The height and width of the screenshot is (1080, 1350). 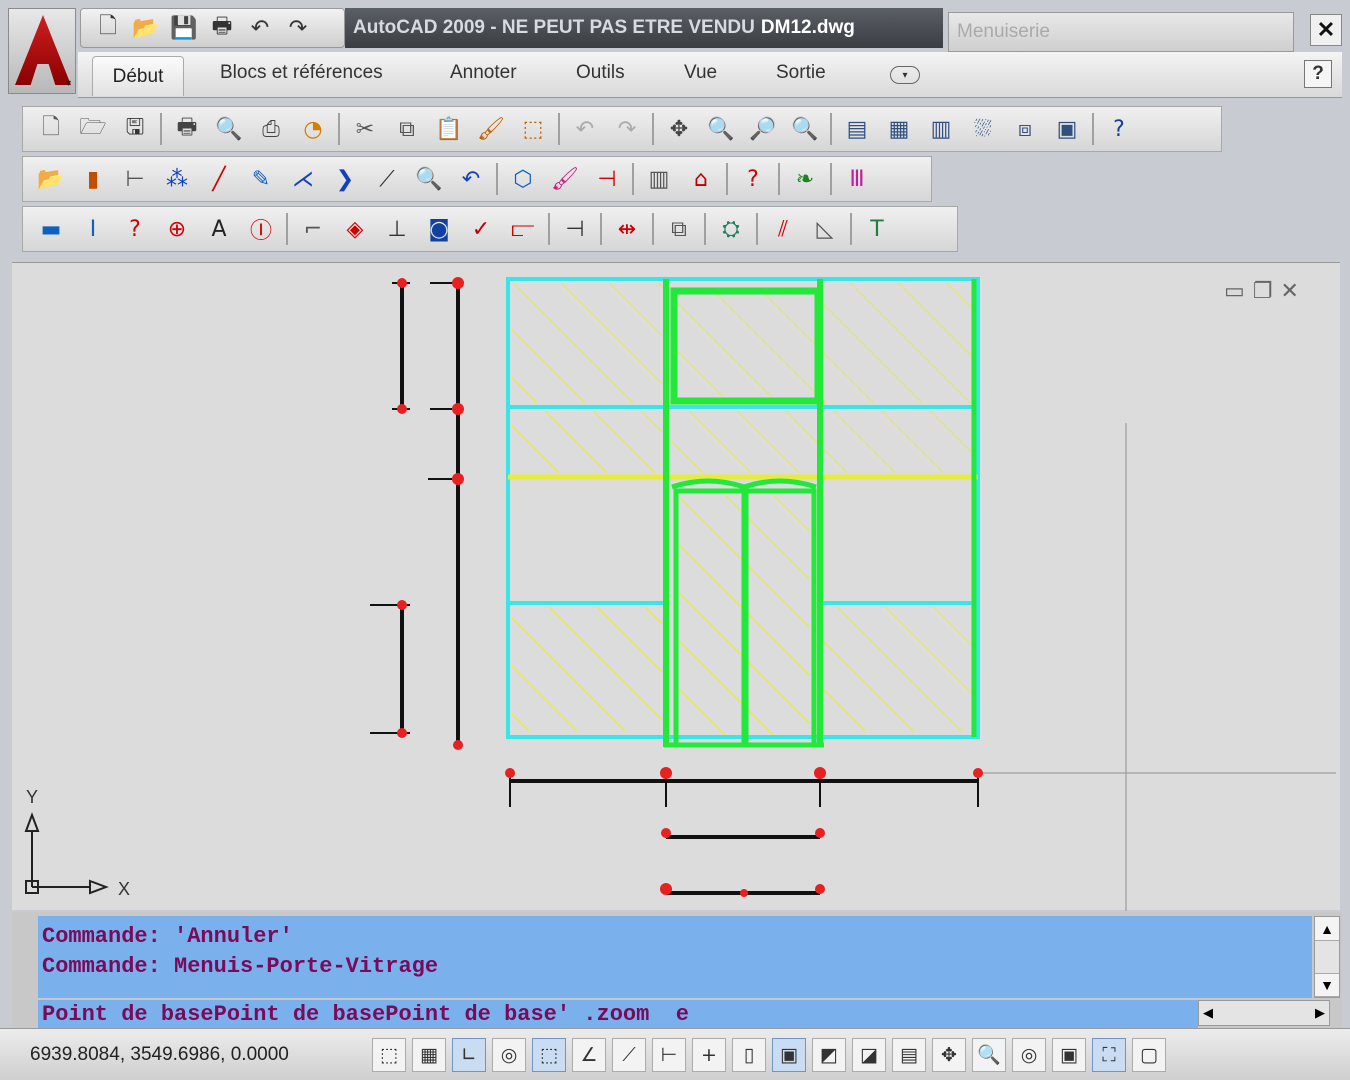 I want to click on application-menu-button: ▾, so click(x=42, y=51).